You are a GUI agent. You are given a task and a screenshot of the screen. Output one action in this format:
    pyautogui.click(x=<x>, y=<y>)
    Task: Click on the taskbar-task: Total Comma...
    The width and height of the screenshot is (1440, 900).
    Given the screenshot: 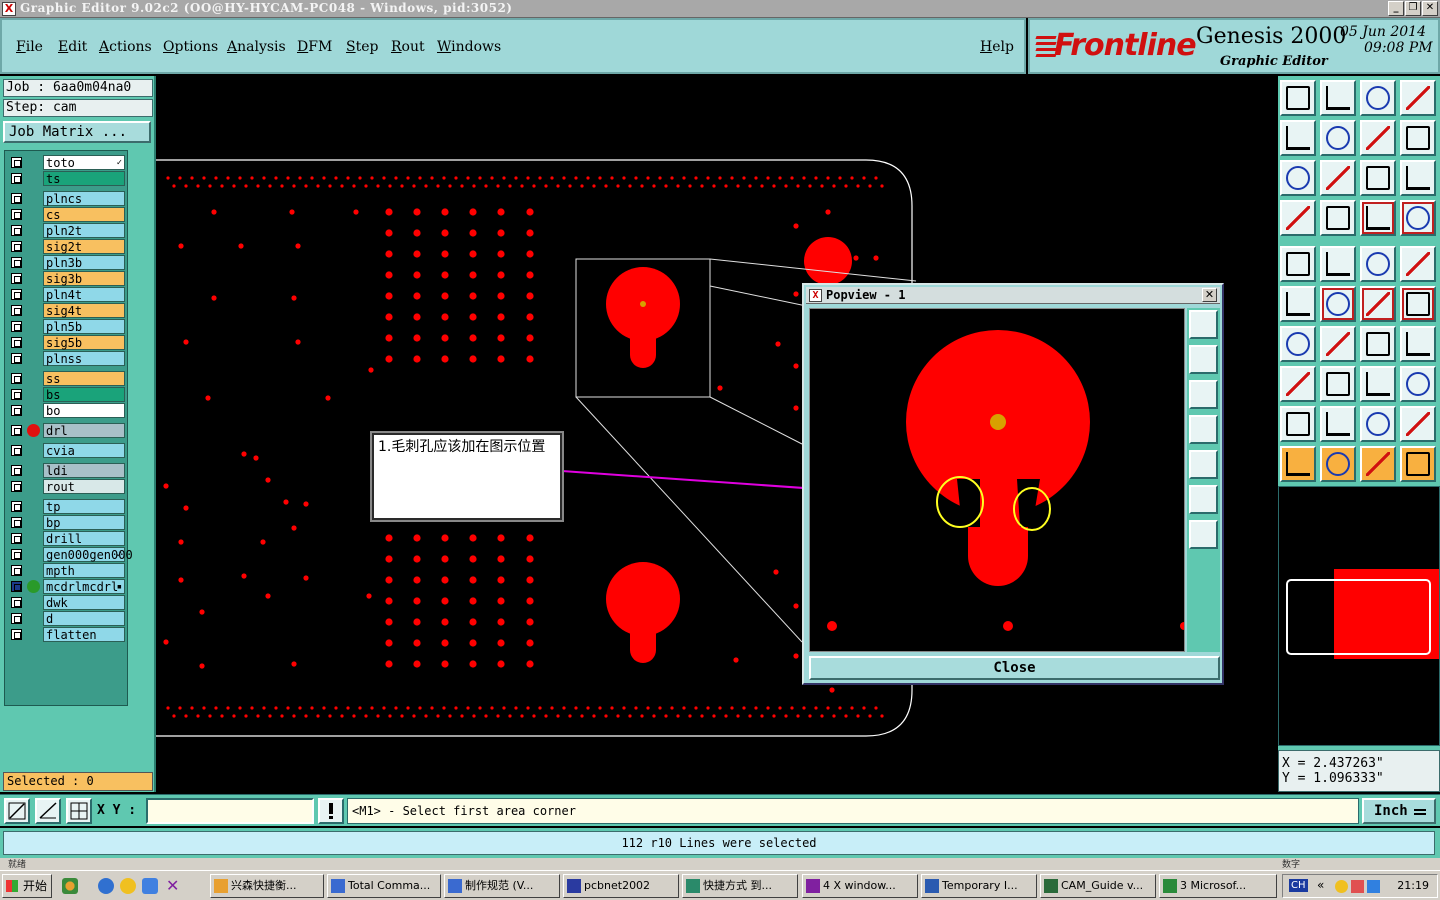 What is the action you would take?
    pyautogui.click(x=384, y=886)
    